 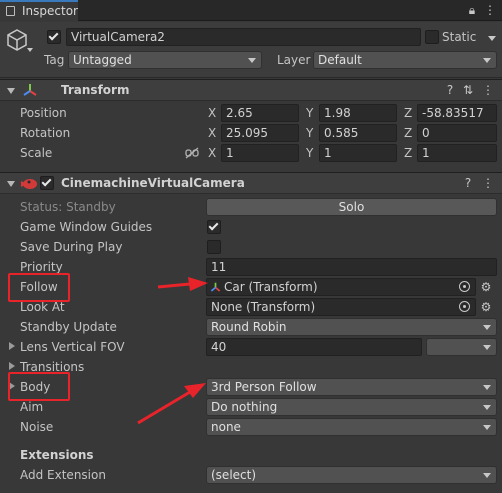 What do you see at coordinates (171, 404) in the screenshot?
I see `body-arrow` at bounding box center [171, 404].